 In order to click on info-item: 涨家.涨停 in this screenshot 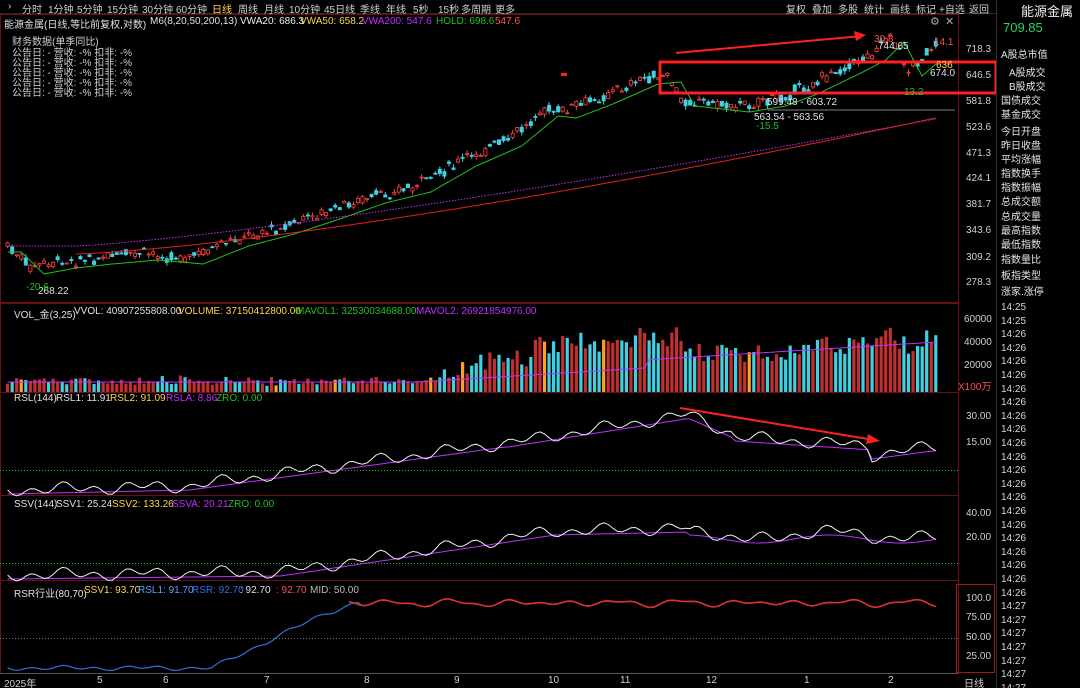, I will do `click(1022, 290)`.